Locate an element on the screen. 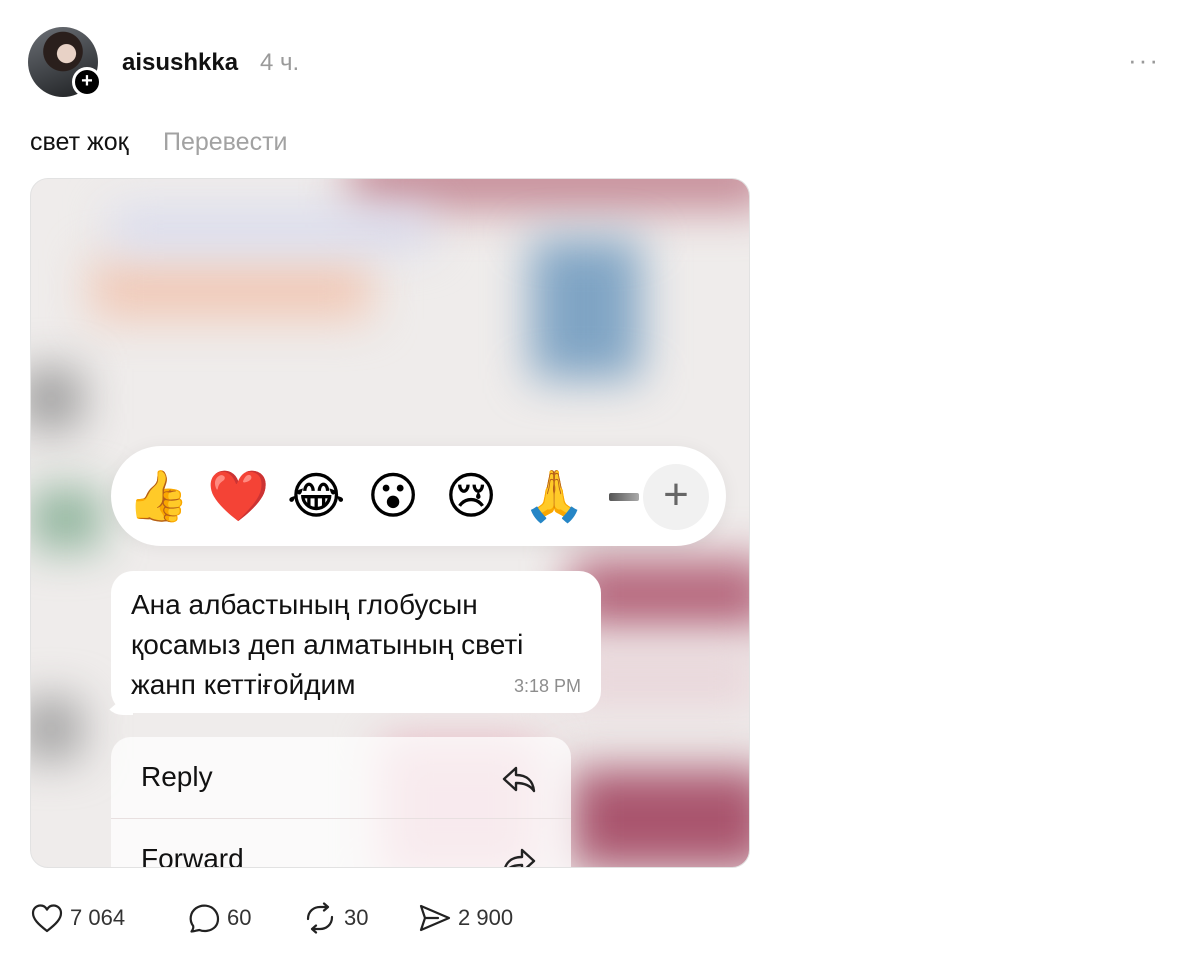 The height and width of the screenshot is (963, 1200). username: aisushkka is located at coordinates (180, 63).